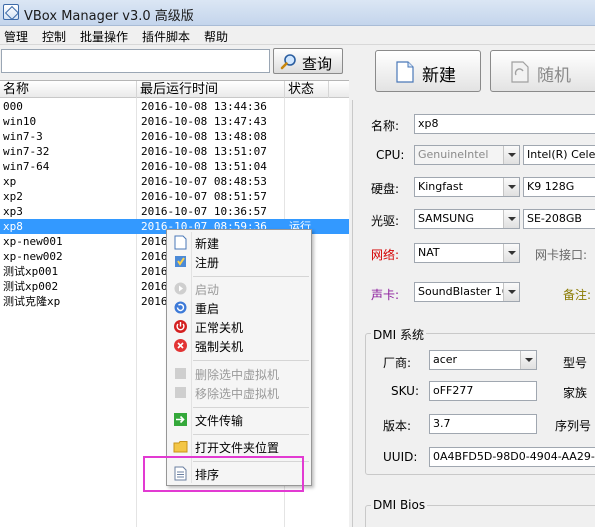  What do you see at coordinates (453, 154) in the screenshot?
I see `cpu-vendor-value: GenuineIntel` at bounding box center [453, 154].